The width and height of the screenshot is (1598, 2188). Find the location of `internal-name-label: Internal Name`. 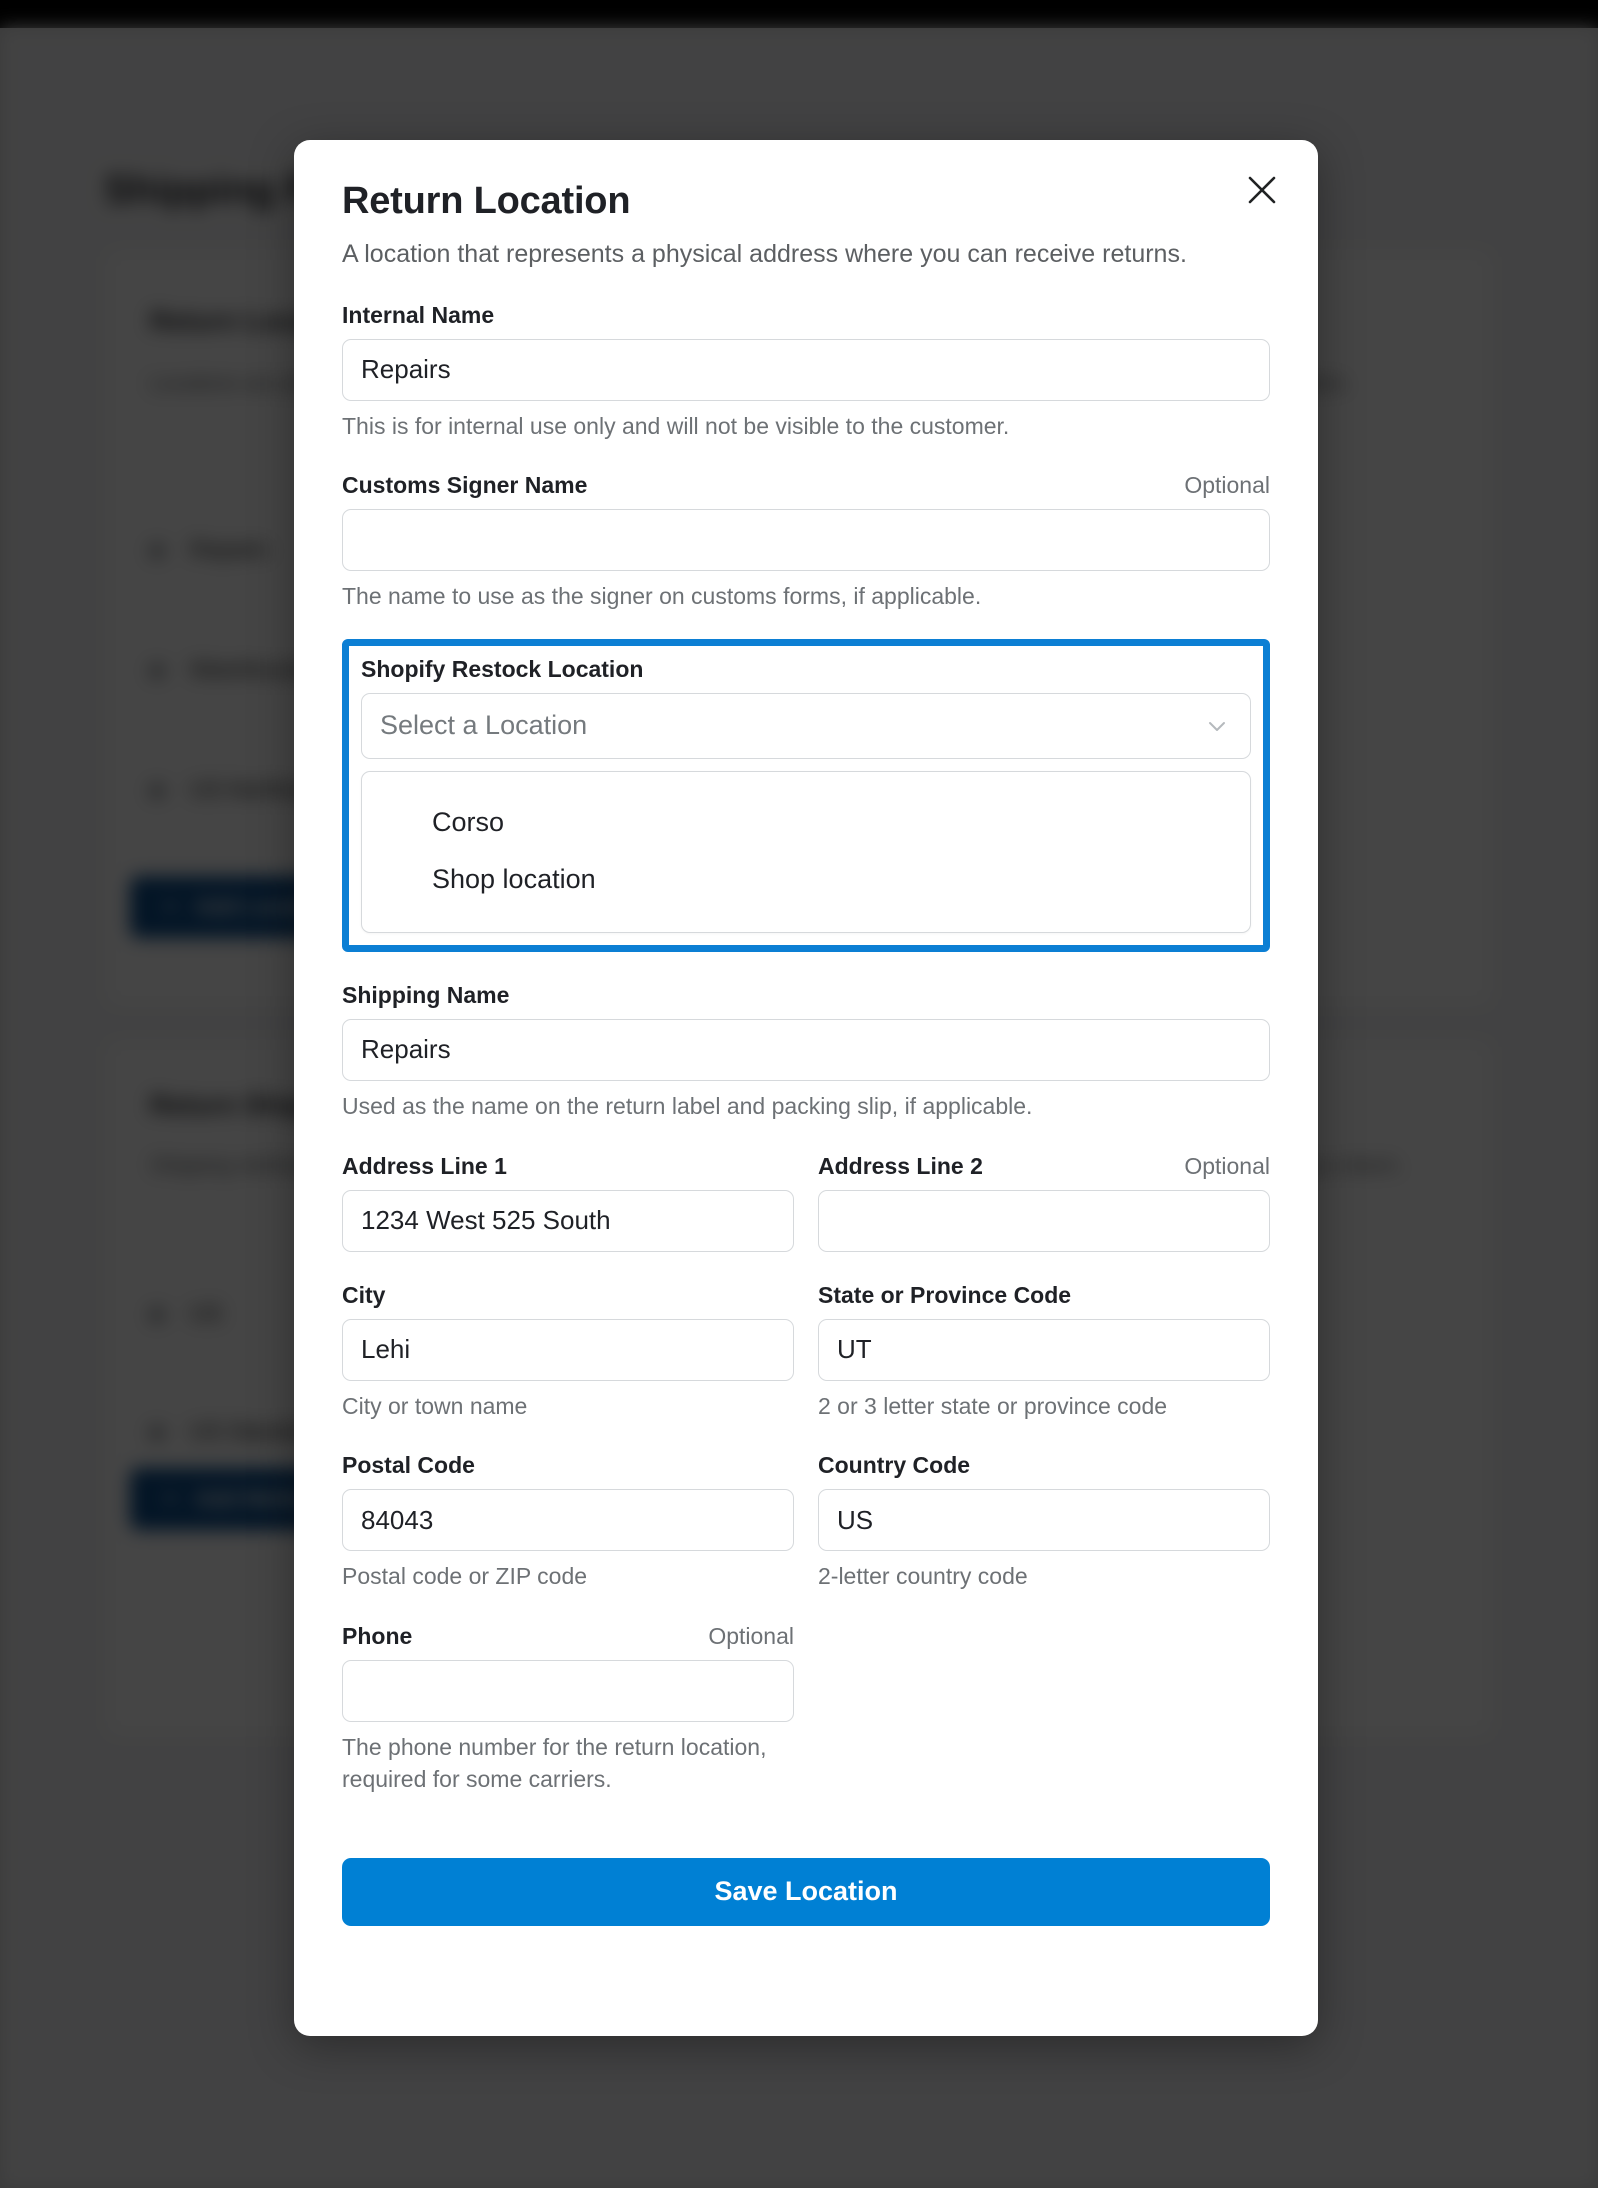

internal-name-label: Internal Name is located at coordinates (418, 314).